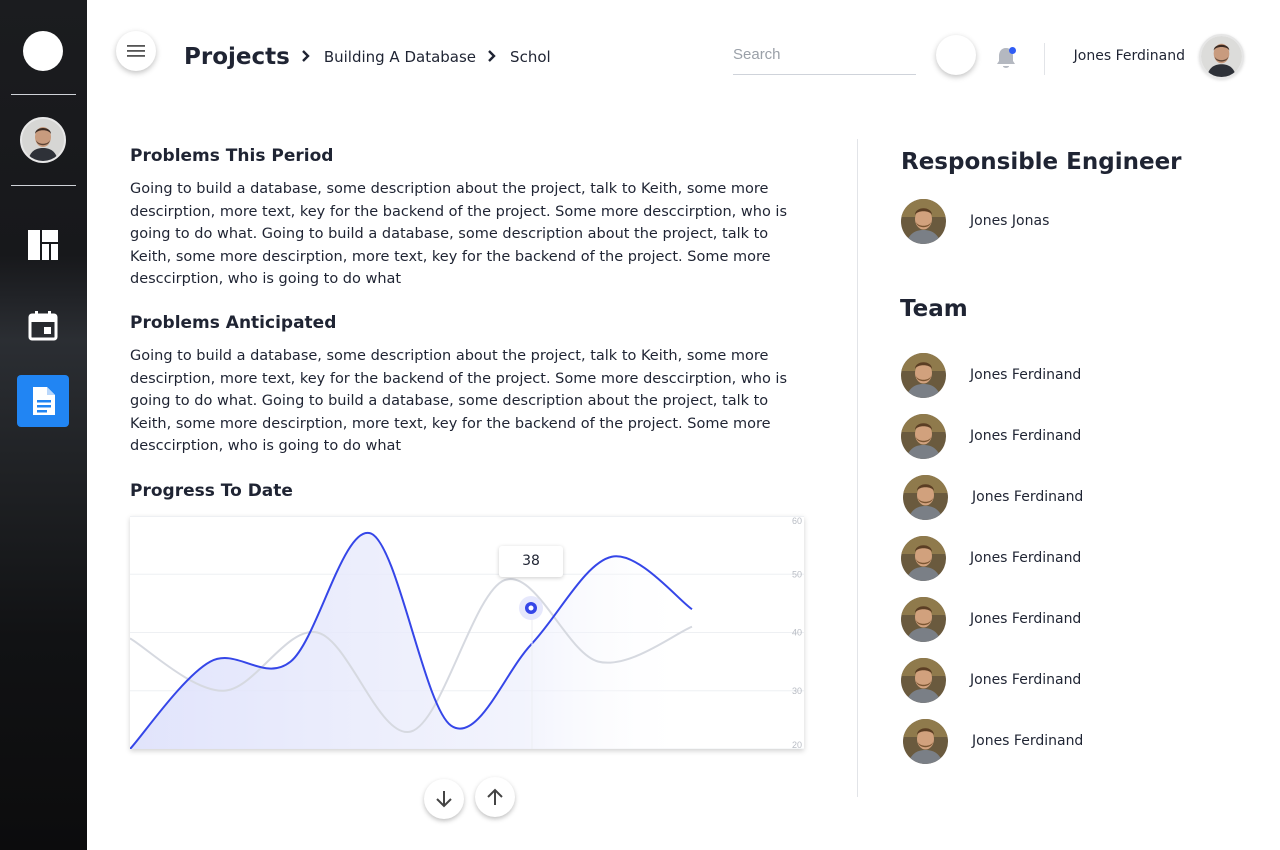 Image resolution: width=1280 pixels, height=850 pixels. I want to click on section-title: Problems This Period, so click(232, 156).